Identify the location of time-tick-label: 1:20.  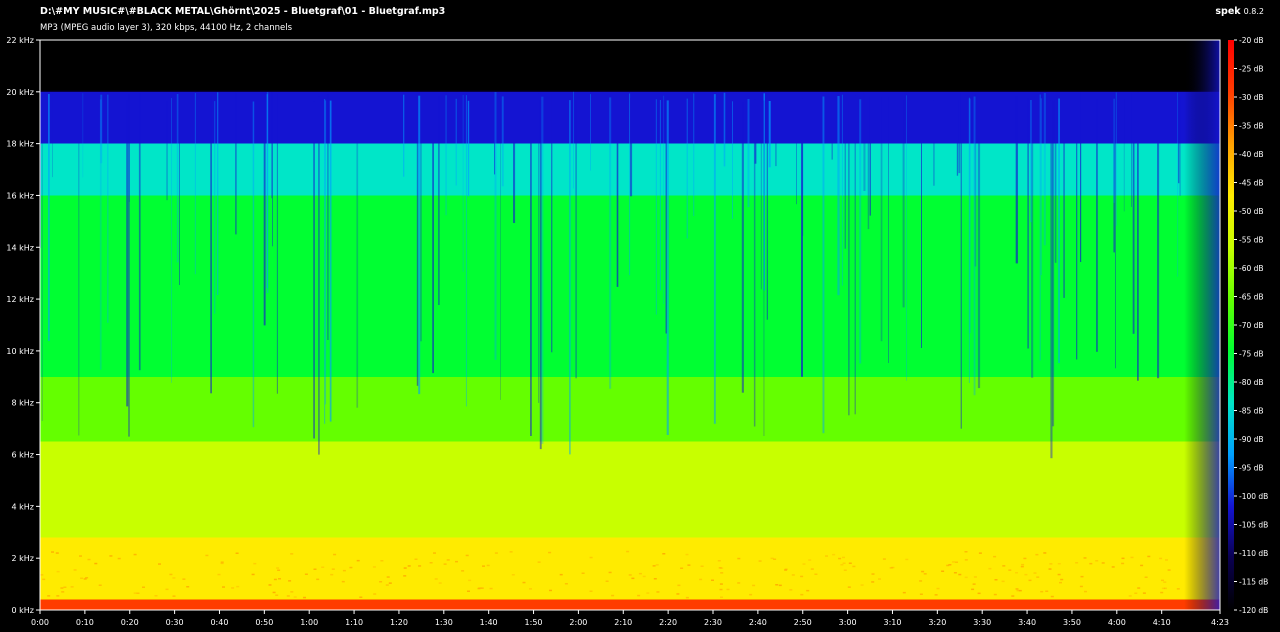
(399, 622).